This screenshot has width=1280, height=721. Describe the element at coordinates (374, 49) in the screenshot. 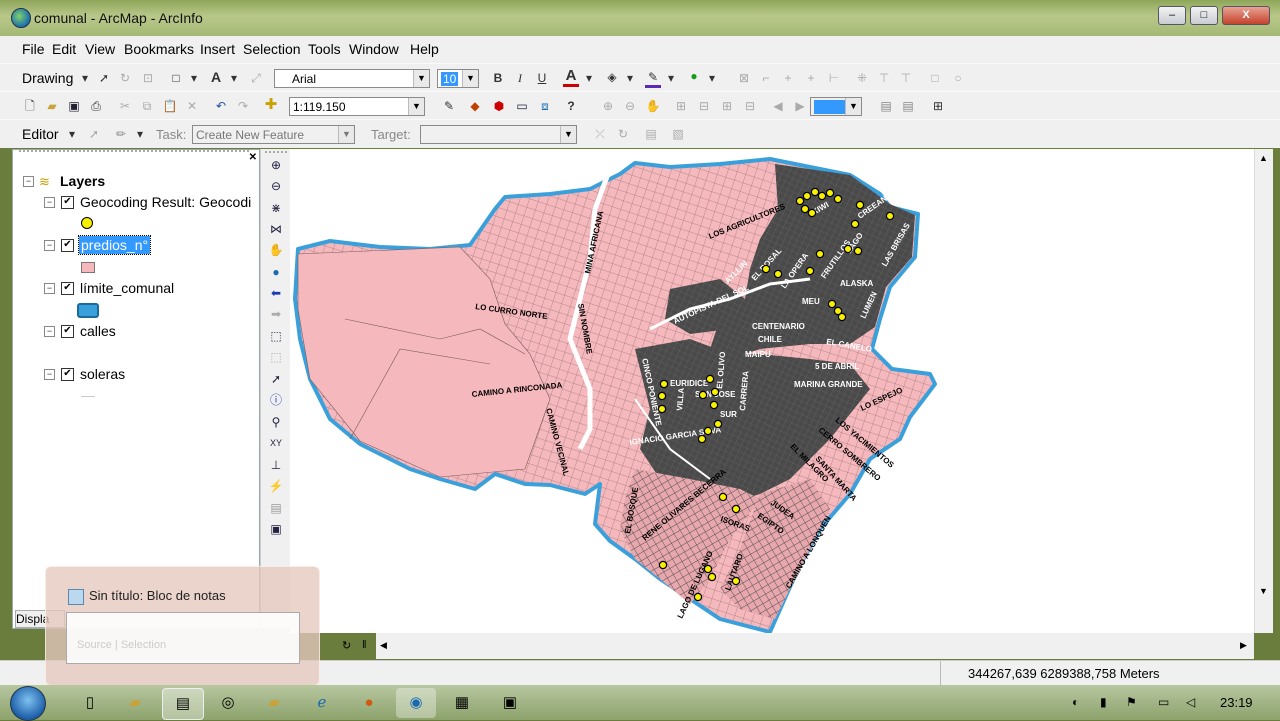

I see `menu-window: Window` at that location.